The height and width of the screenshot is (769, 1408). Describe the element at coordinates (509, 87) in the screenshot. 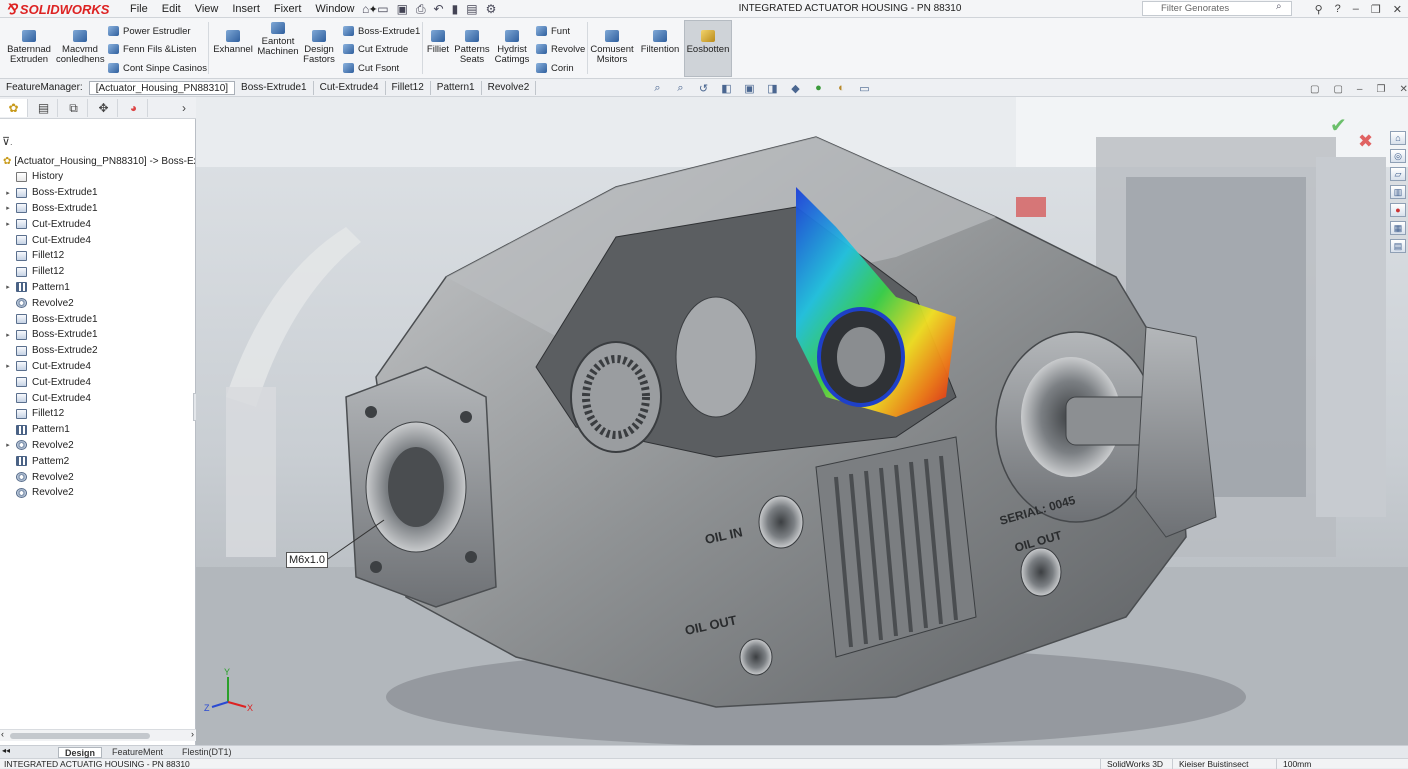

I see `tab-revolve2: Revolve2` at that location.